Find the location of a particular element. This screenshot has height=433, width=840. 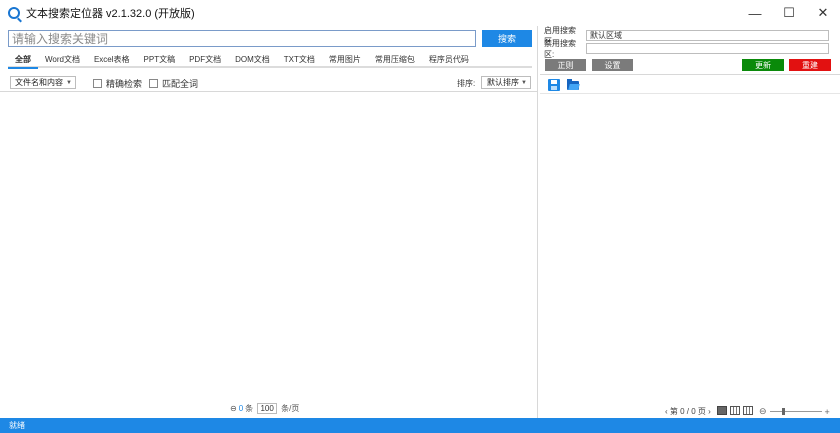

preview-page-info: ‹ 第 0 / 0 页 › is located at coordinates (688, 411).